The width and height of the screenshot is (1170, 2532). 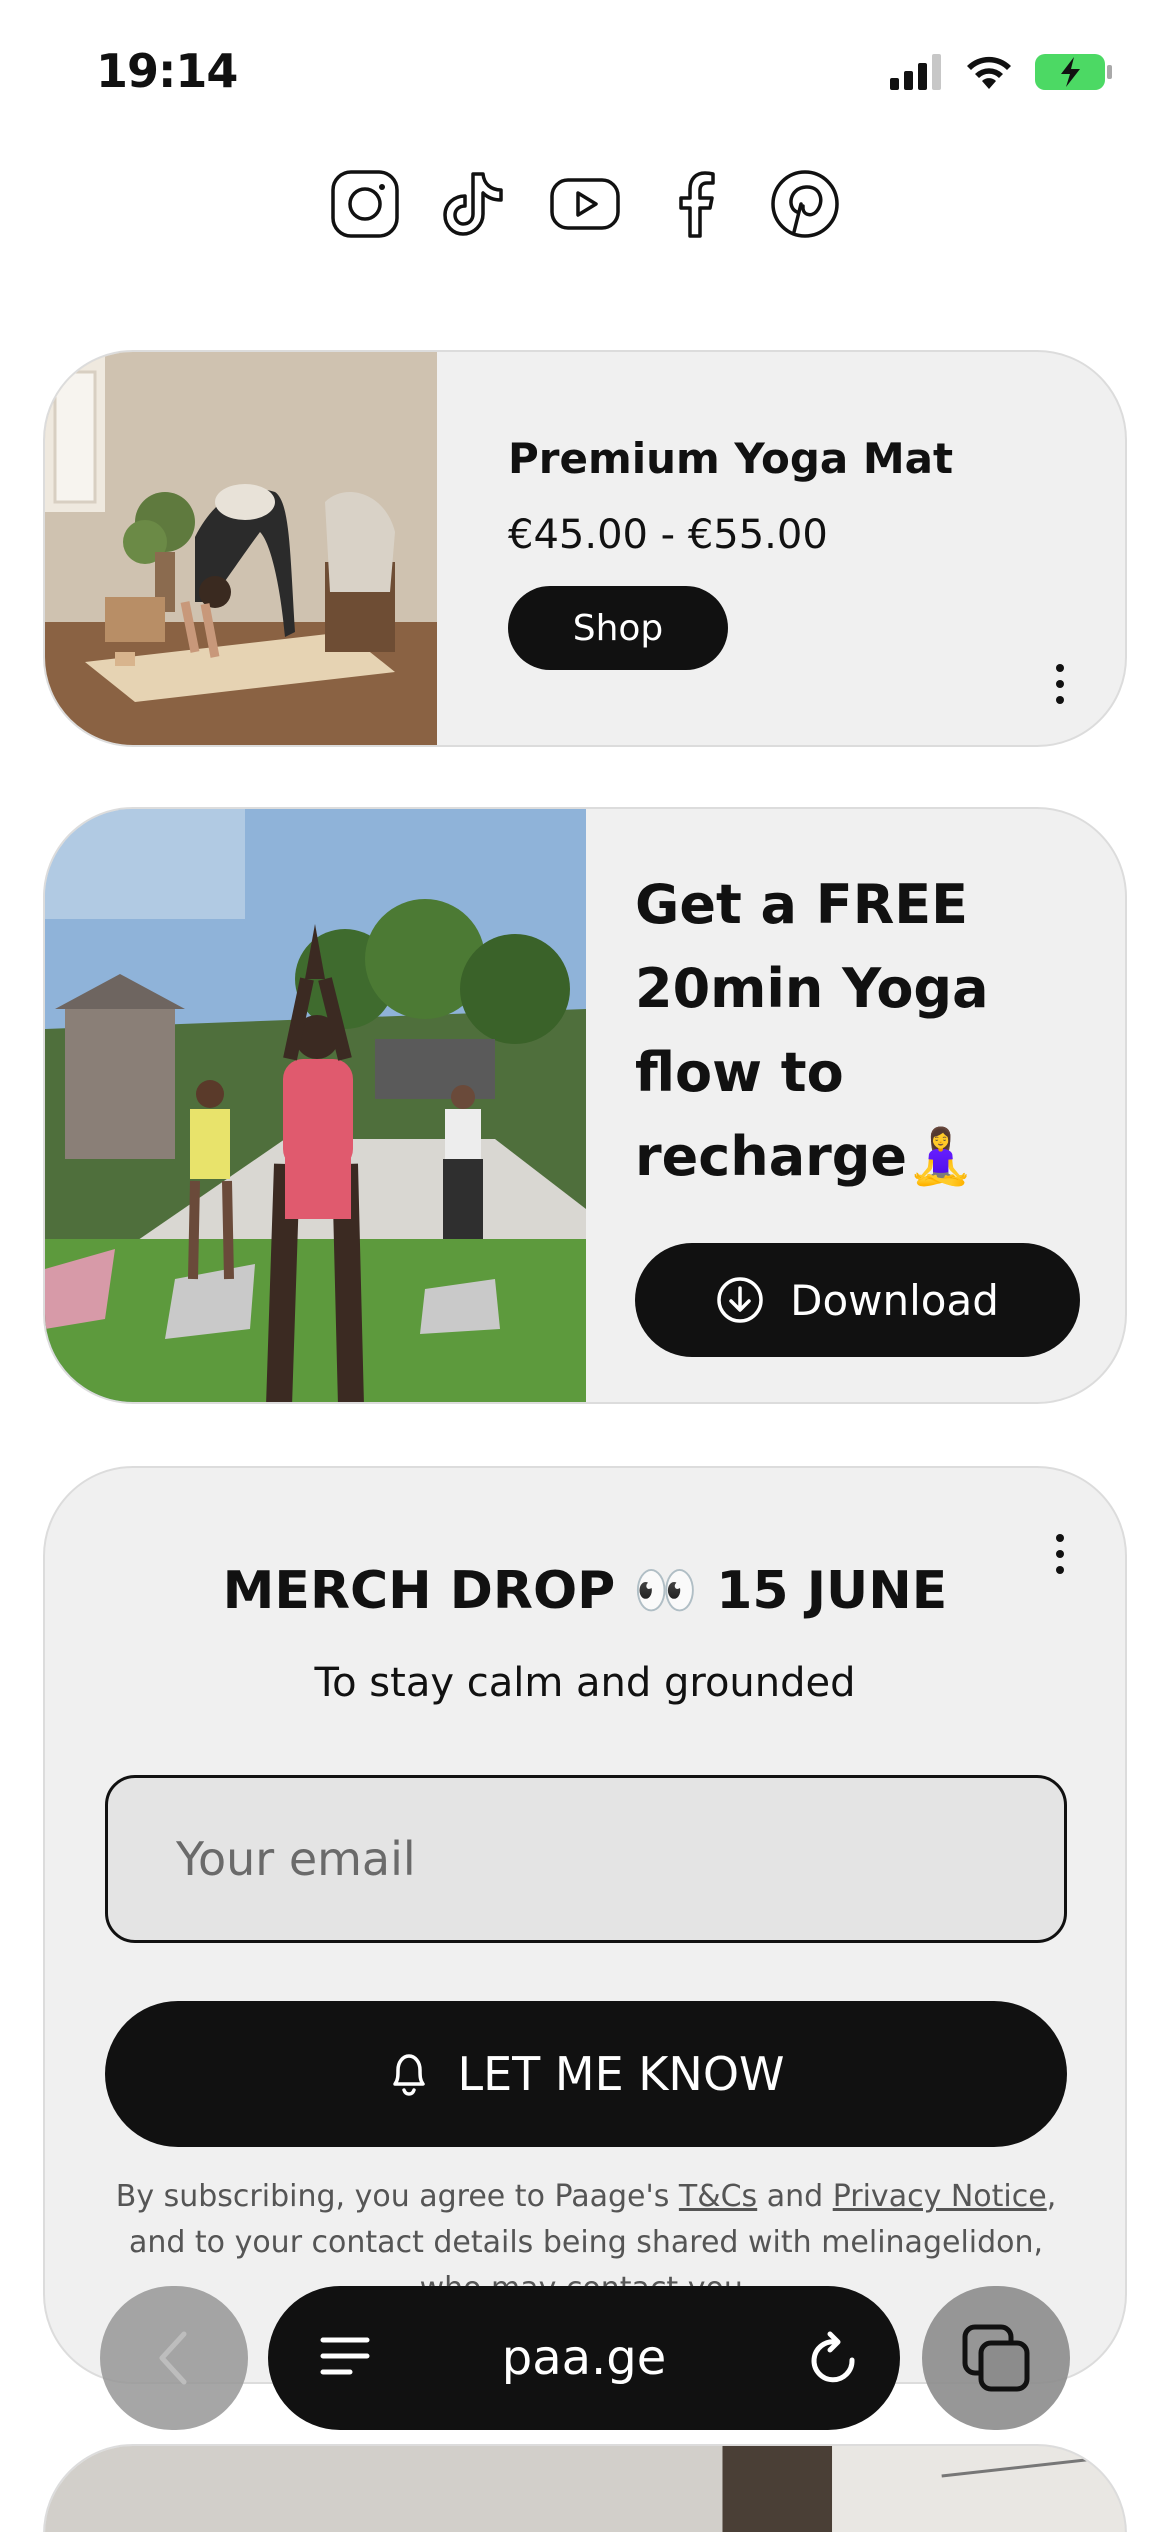 What do you see at coordinates (584, 2358) in the screenshot?
I see `address-bar: paa.ge` at bounding box center [584, 2358].